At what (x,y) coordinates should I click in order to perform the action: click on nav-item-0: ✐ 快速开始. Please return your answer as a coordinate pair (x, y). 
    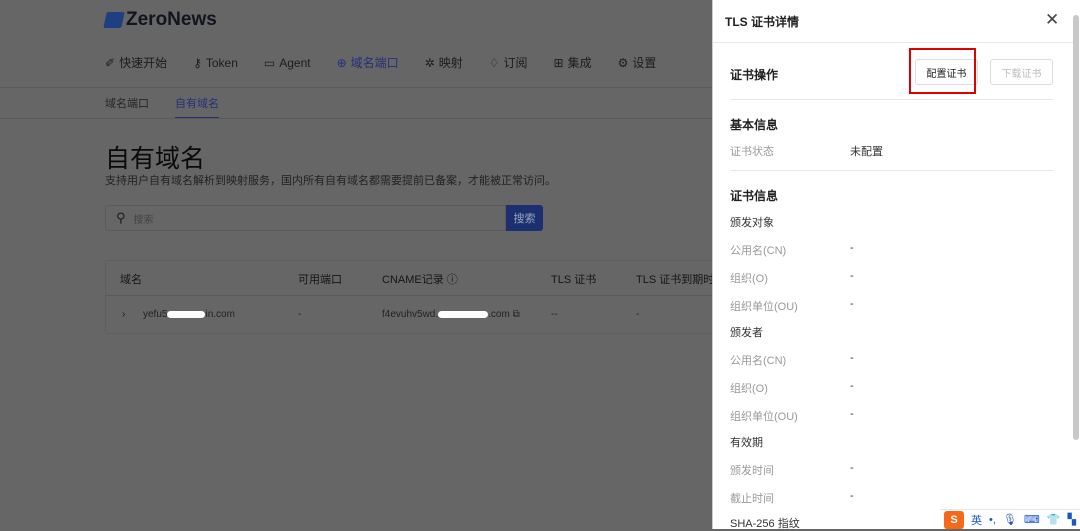
    Looking at the image, I should click on (136, 62).